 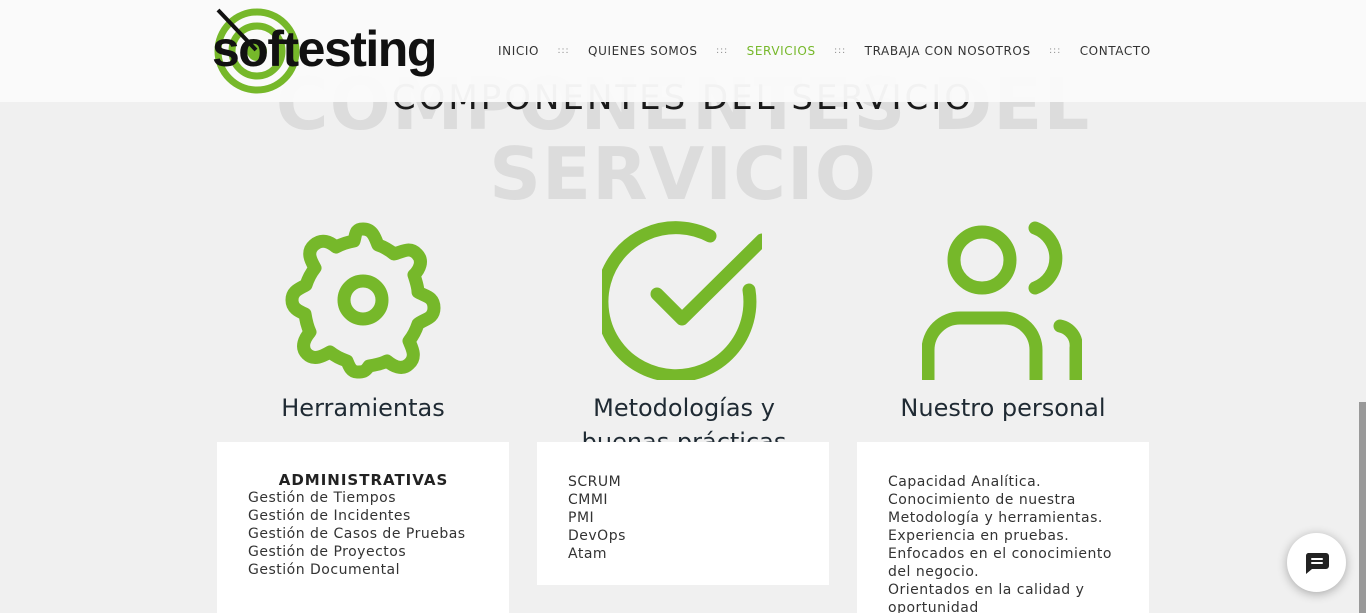 What do you see at coordinates (965, 482) in the screenshot?
I see `list-item: Capacidad Analítica.` at bounding box center [965, 482].